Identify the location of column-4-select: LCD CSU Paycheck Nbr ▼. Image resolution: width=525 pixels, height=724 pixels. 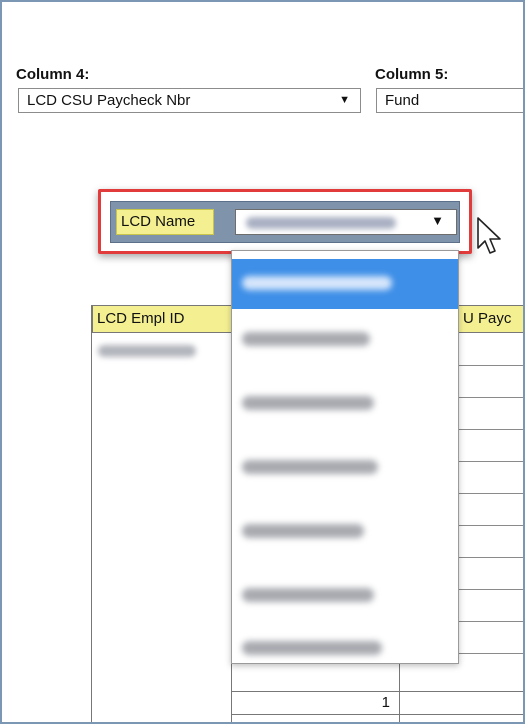
(189, 100).